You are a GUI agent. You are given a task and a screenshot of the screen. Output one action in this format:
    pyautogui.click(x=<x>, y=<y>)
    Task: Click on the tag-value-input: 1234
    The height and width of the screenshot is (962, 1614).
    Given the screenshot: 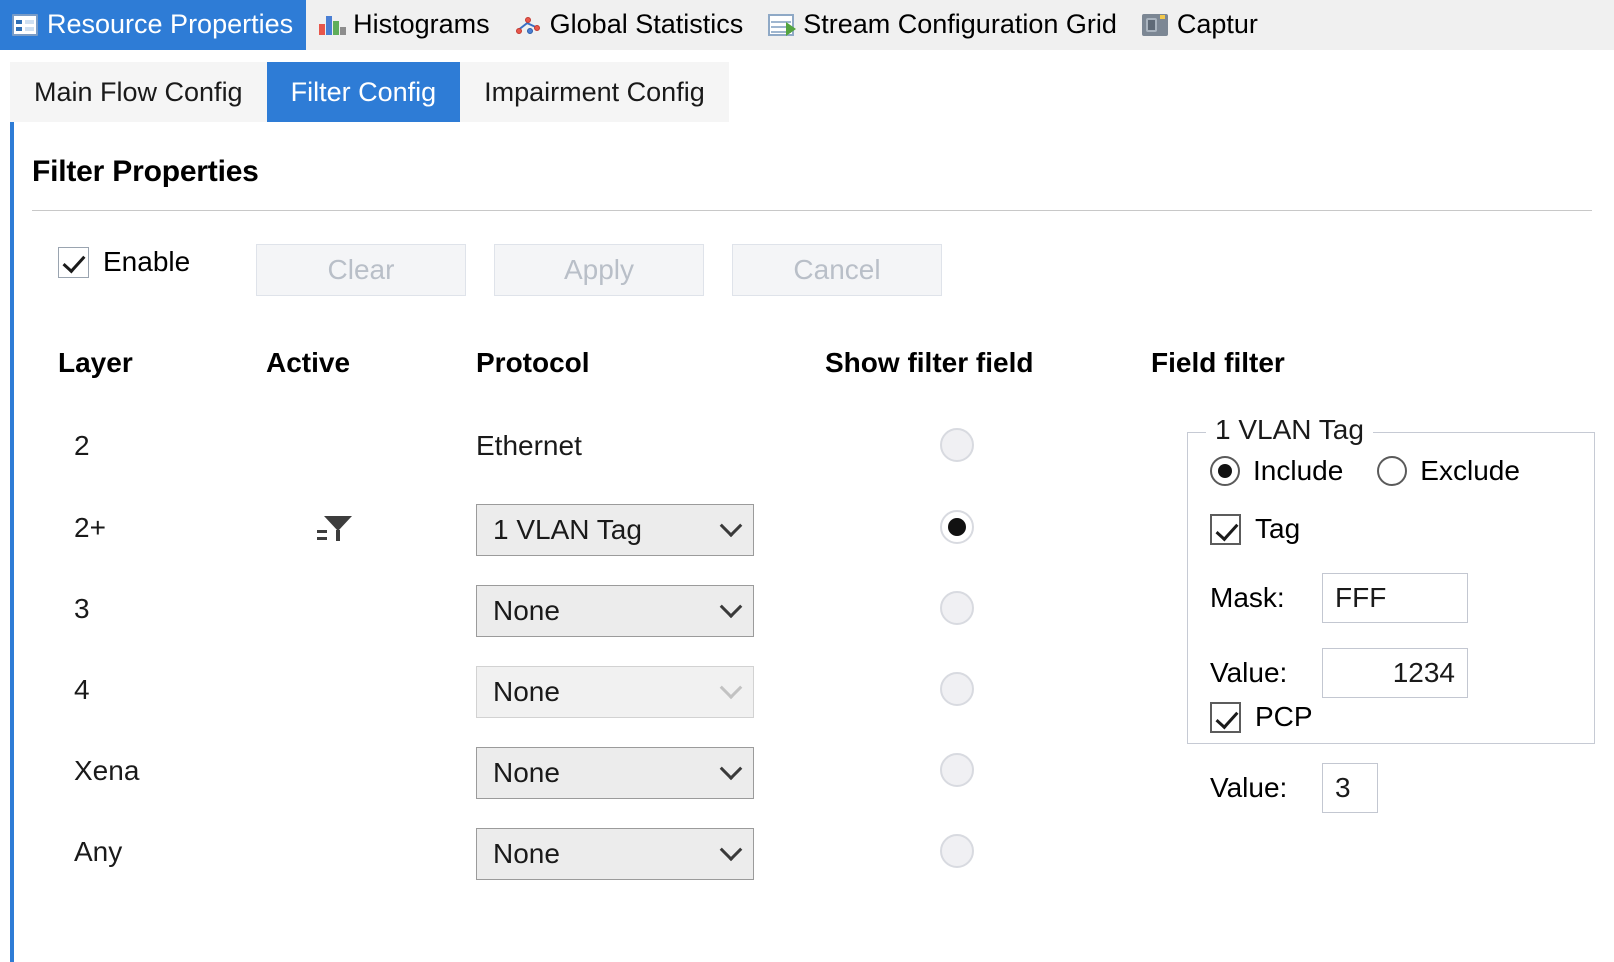 What is the action you would take?
    pyautogui.click(x=1395, y=673)
    